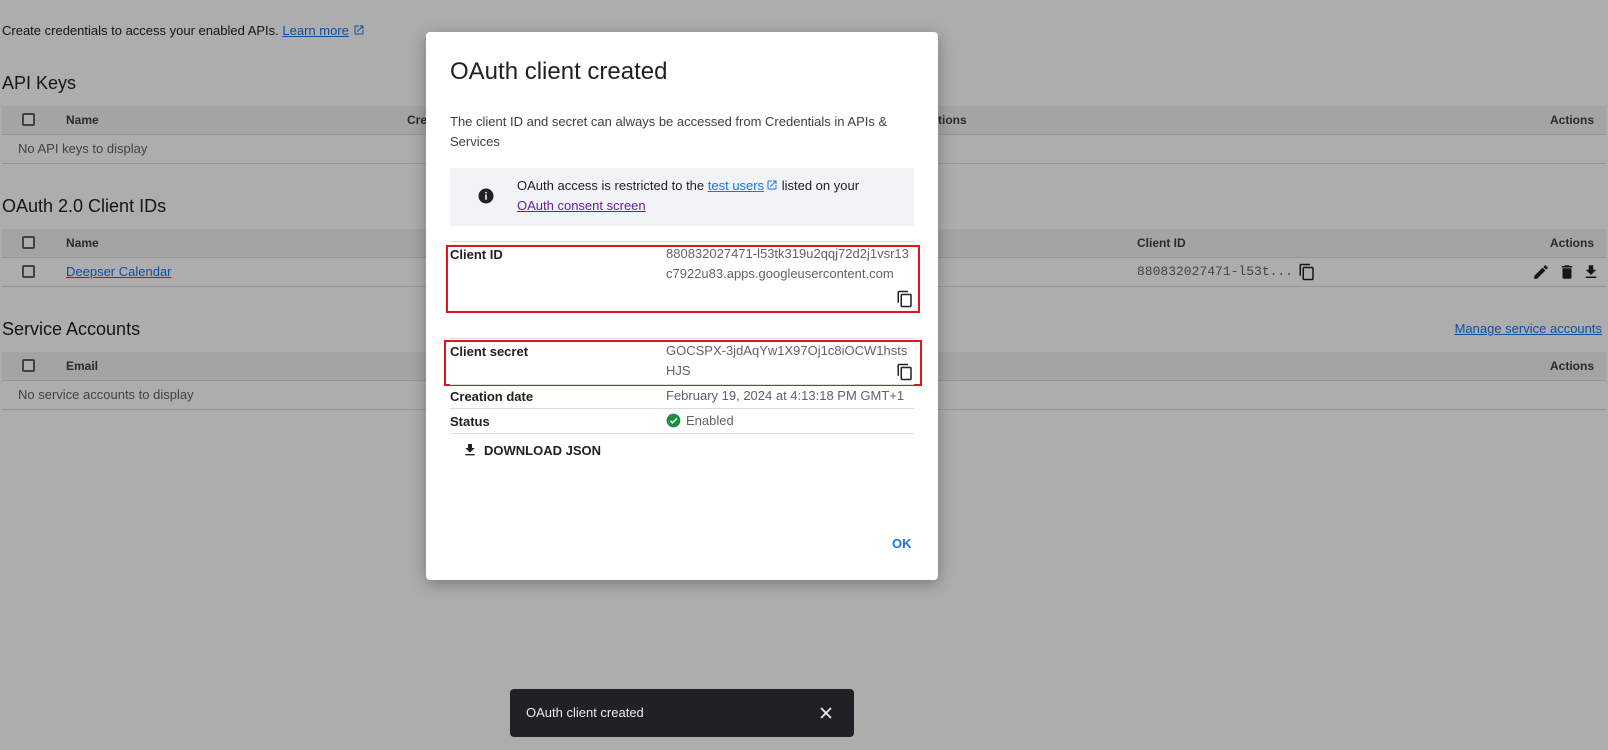 This screenshot has height=750, width=1608. Describe the element at coordinates (682, 713) in the screenshot. I see `snackbar: OAuth client created` at that location.